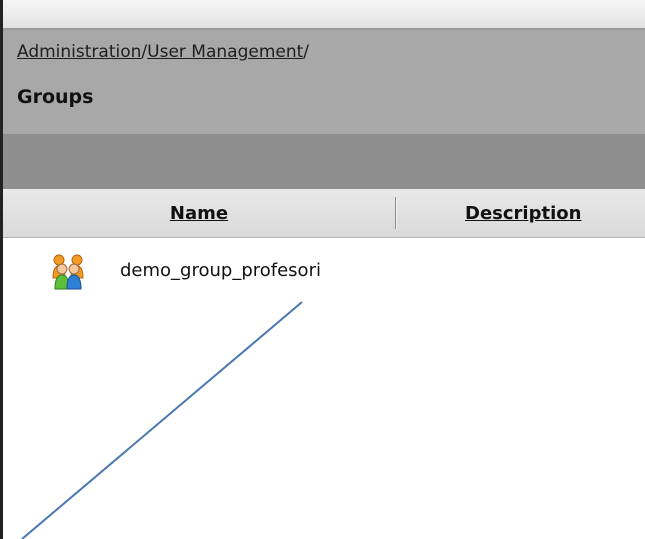  What do you see at coordinates (324, 161) in the screenshot?
I see `action-toolbar-band` at bounding box center [324, 161].